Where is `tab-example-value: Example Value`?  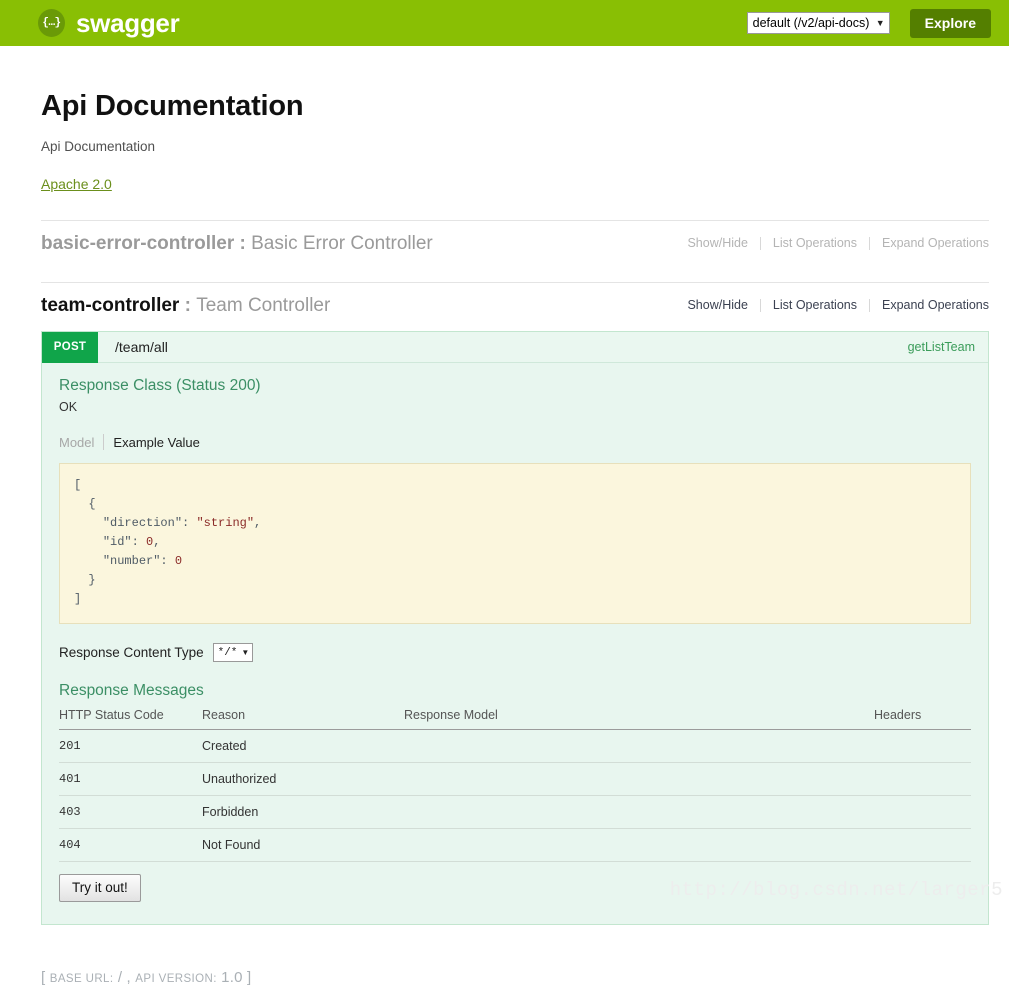 tab-example-value: Example Value is located at coordinates (151, 442).